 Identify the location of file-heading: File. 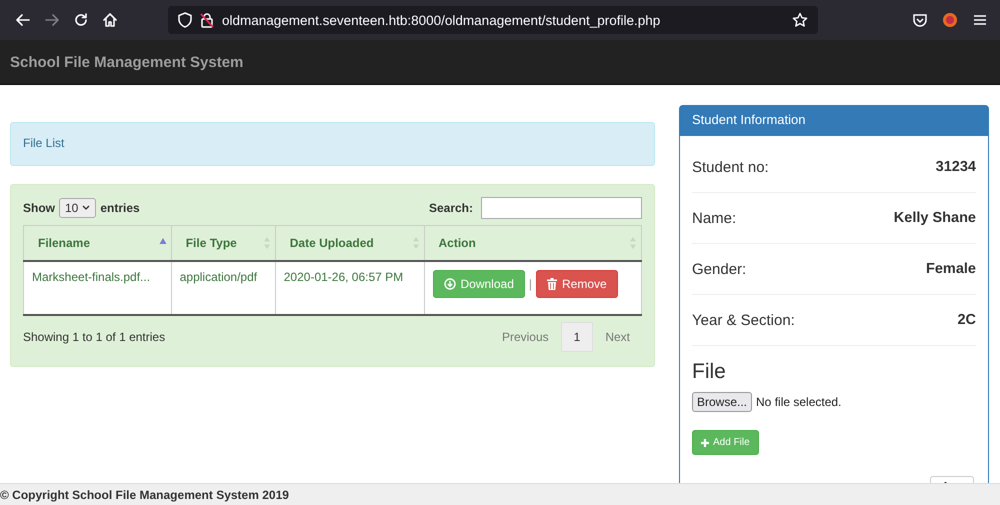
(709, 372).